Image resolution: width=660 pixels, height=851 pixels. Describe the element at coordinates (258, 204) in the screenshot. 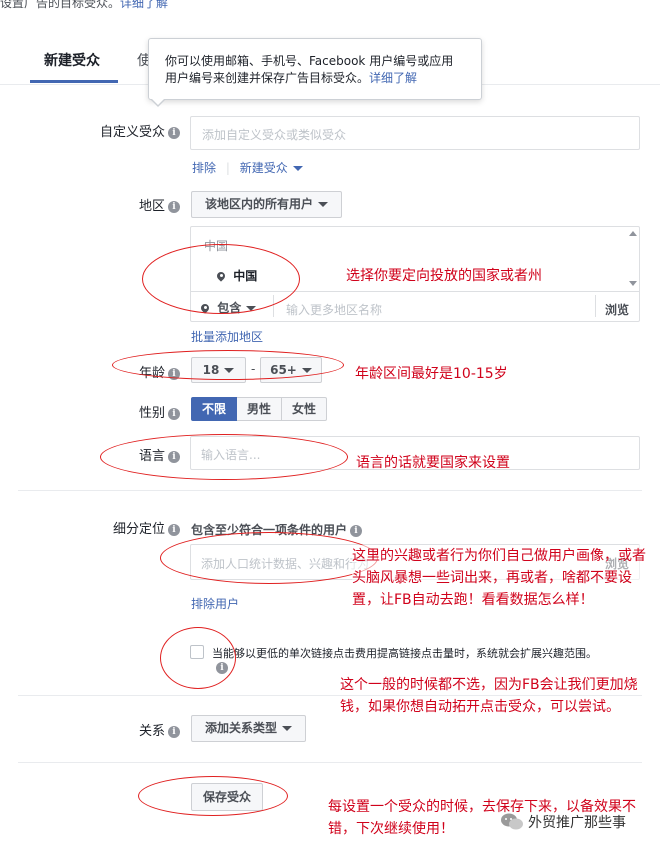

I see `location-type-value: 该地区内的所有用户` at that location.